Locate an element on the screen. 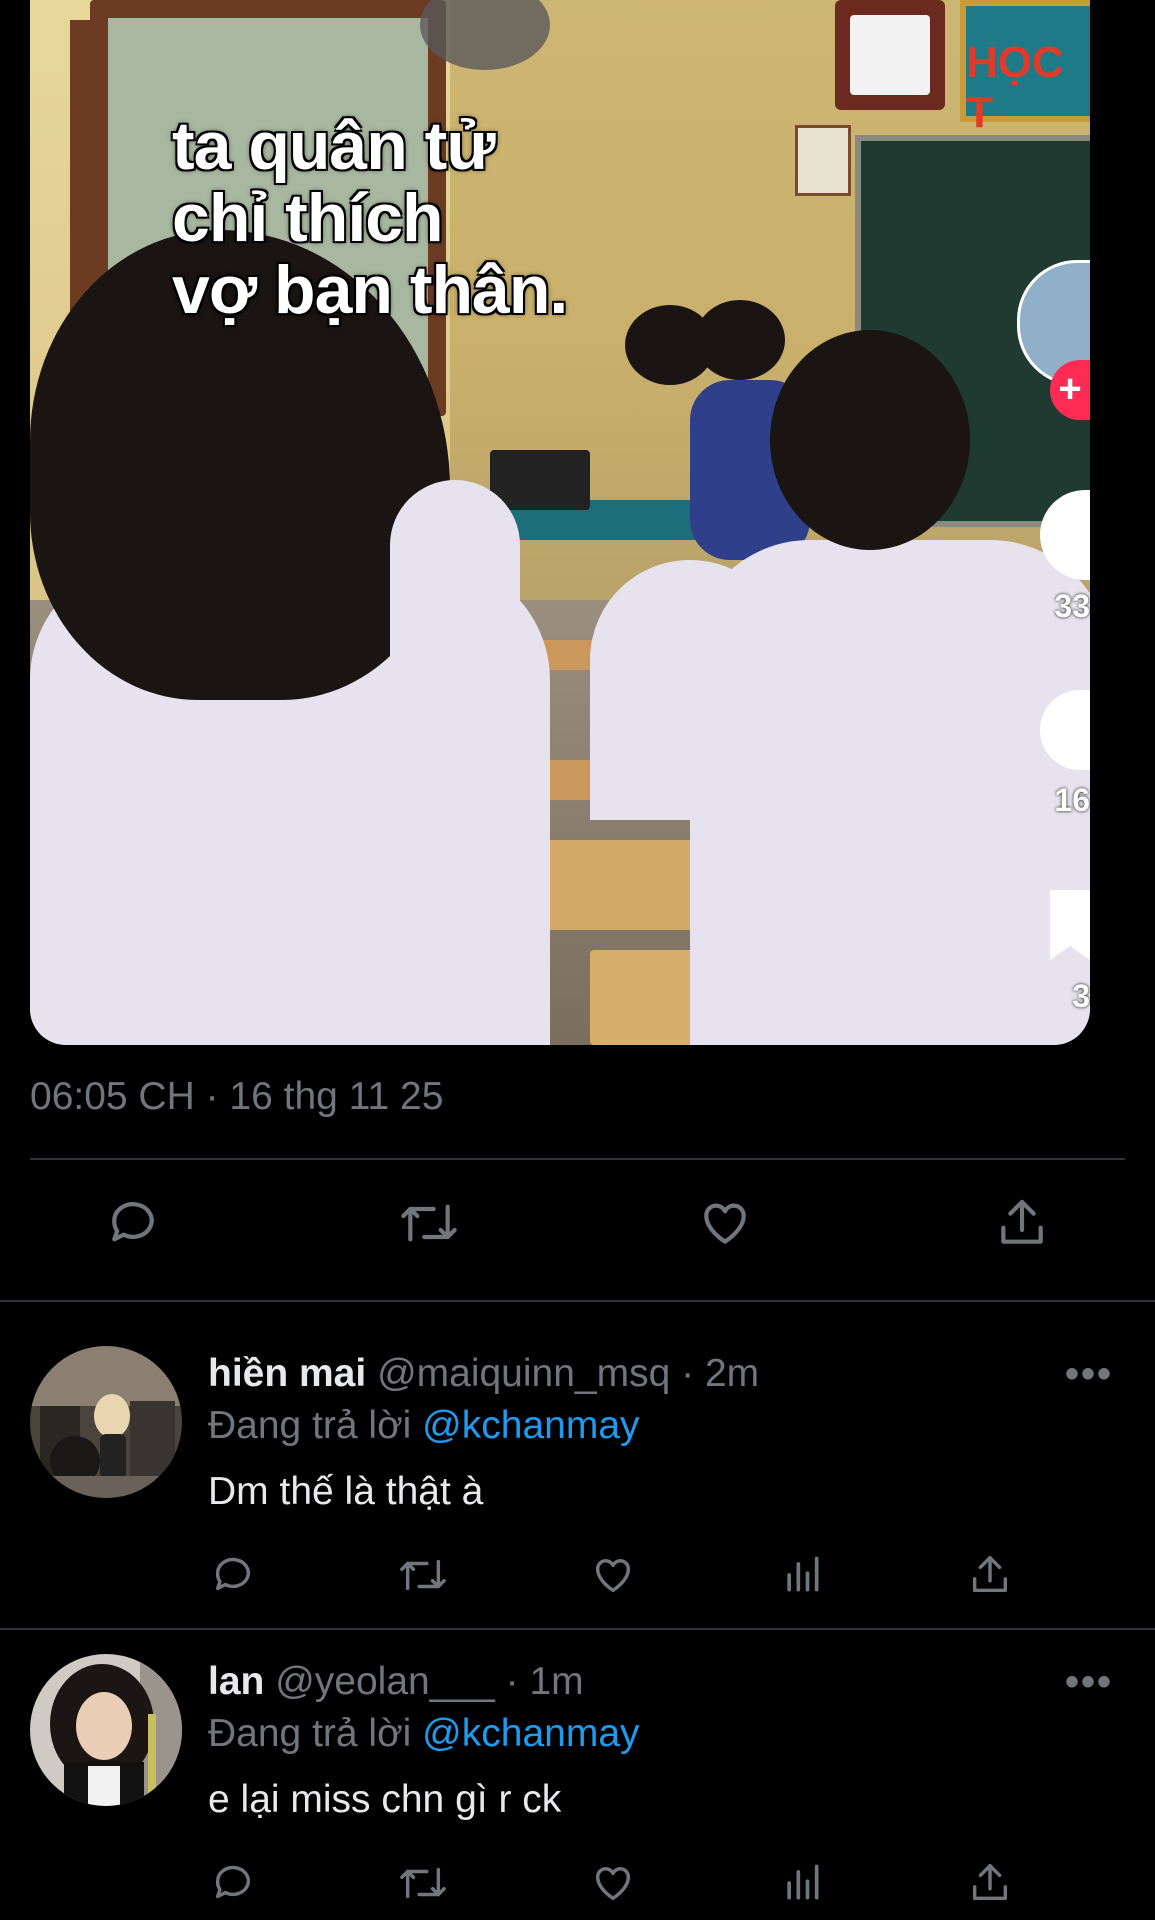  reply-header: lan @yeolan___ · 1m is located at coordinates (396, 1682).